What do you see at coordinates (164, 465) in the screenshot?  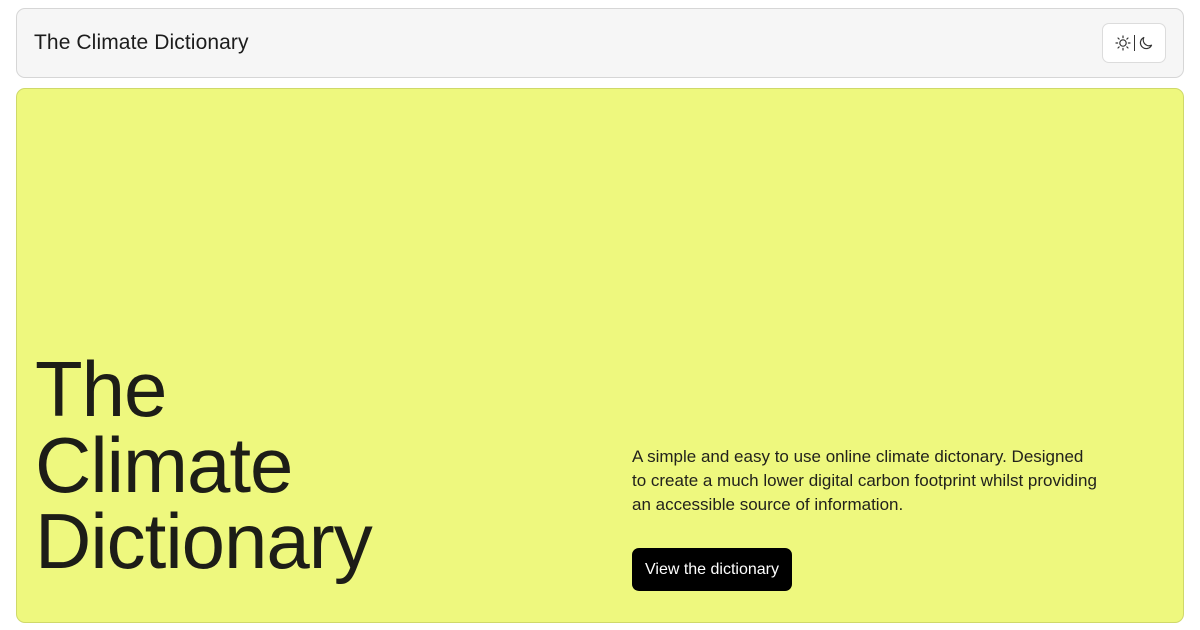 I see `hero-title-line: Climate` at bounding box center [164, 465].